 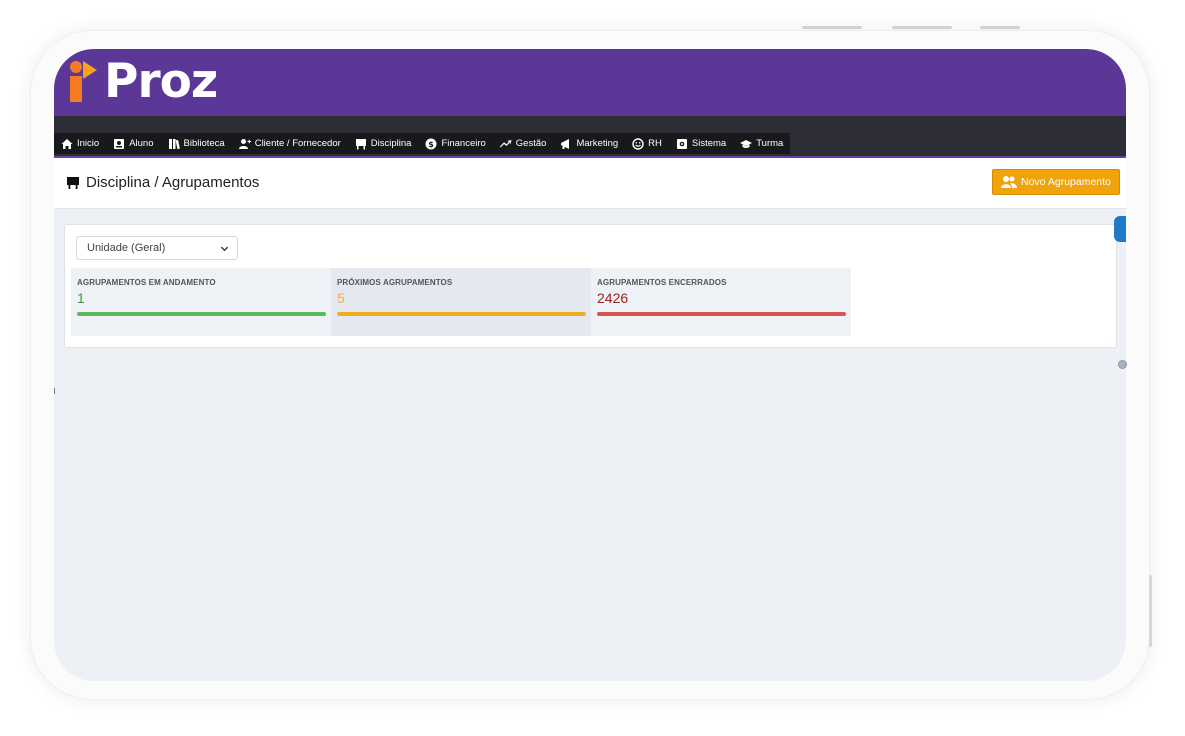 What do you see at coordinates (655, 143) in the screenshot?
I see `nav-item-label: RH` at bounding box center [655, 143].